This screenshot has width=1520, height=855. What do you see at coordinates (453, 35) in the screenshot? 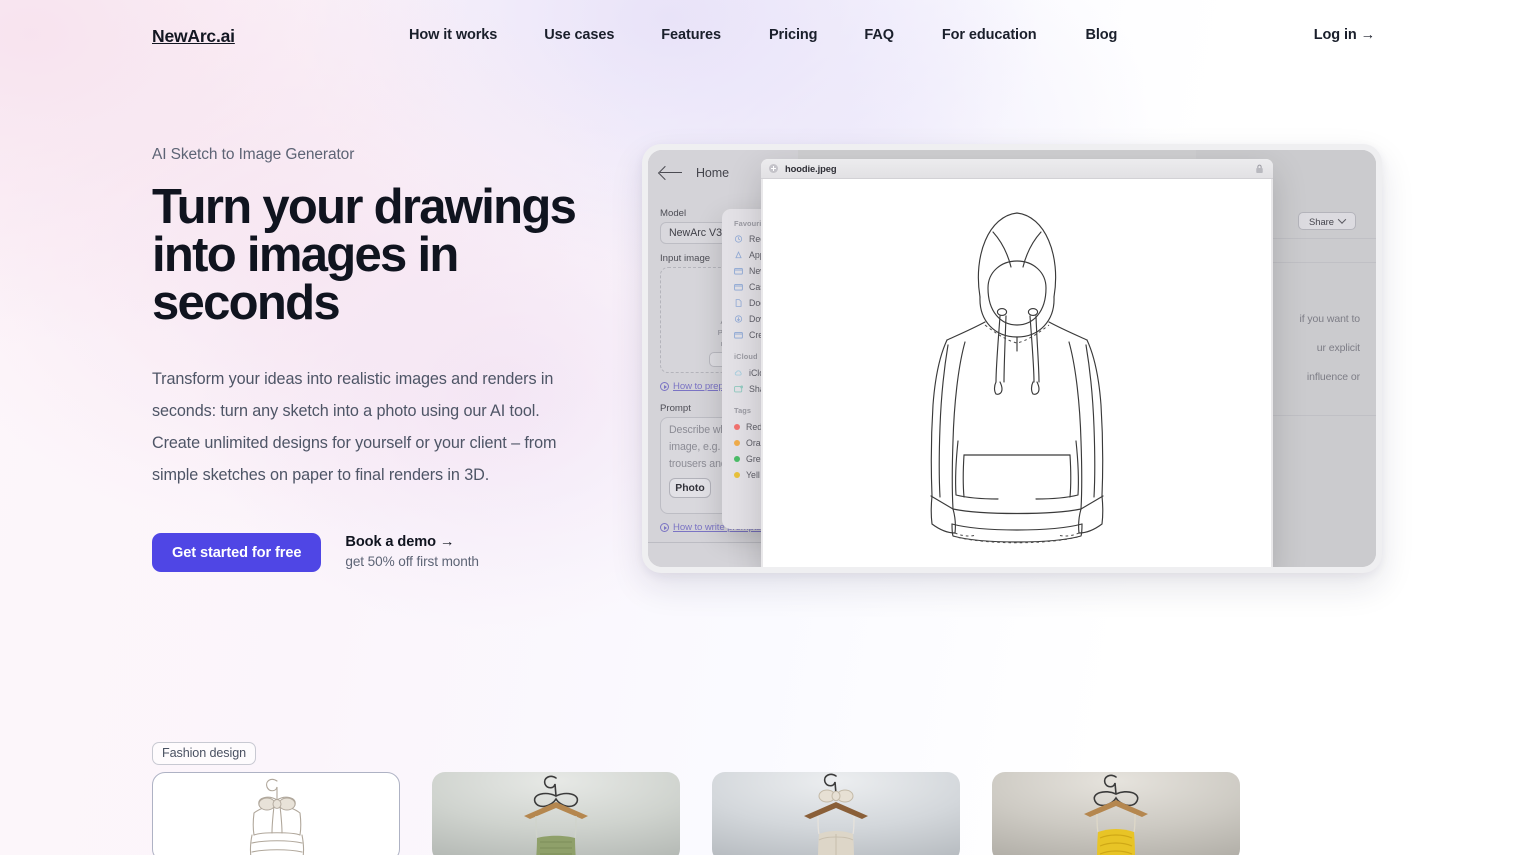
I see `nav-item-how-it-works: How it works` at bounding box center [453, 35].